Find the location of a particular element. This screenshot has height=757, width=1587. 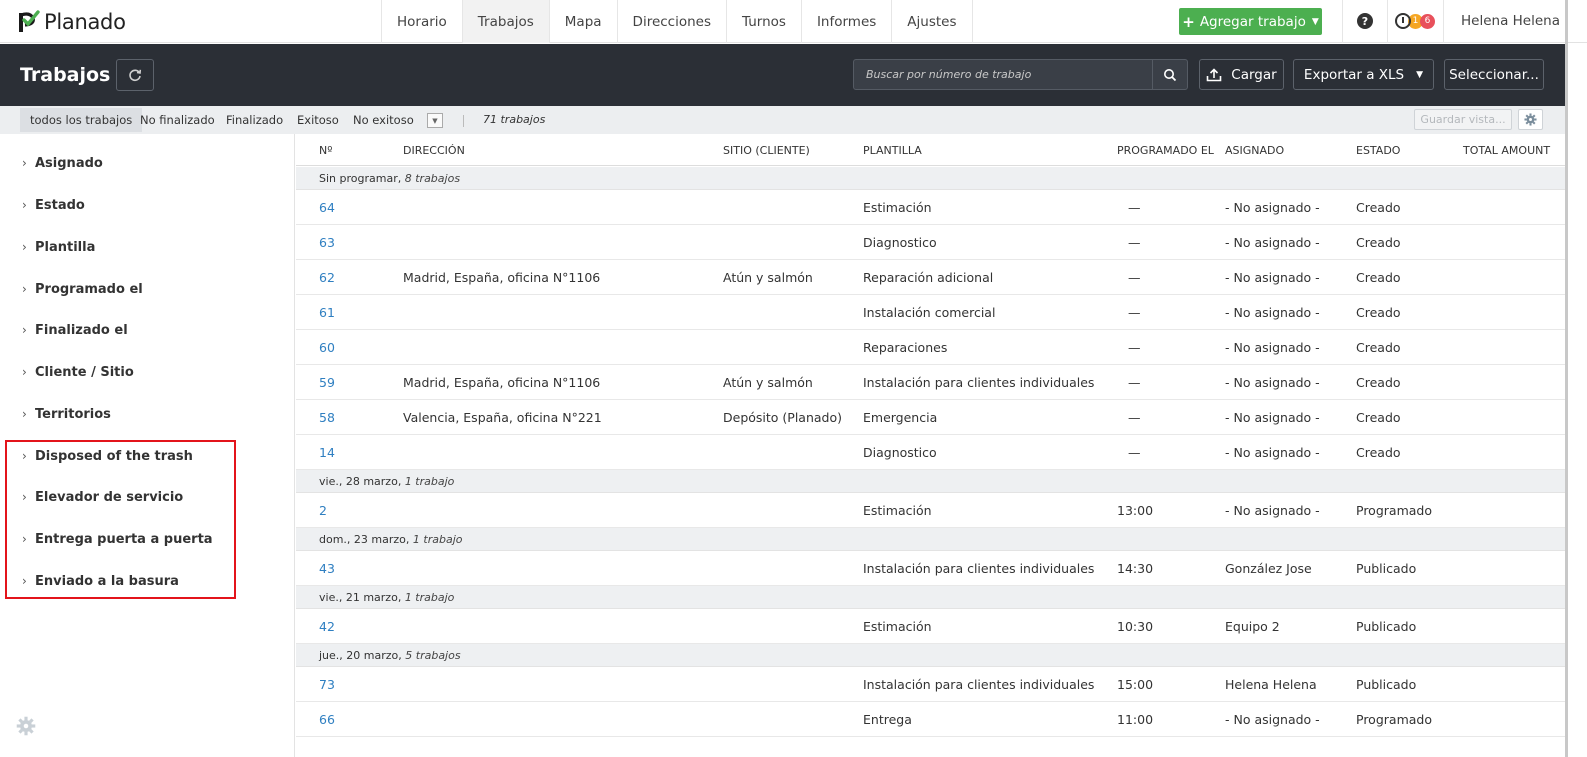

nav-tab-horario: Horario is located at coordinates (421, 21).